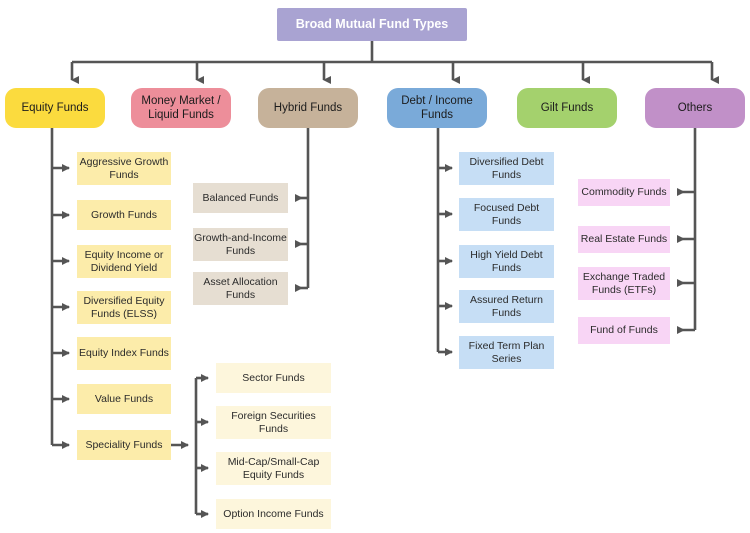 The height and width of the screenshot is (533, 750). What do you see at coordinates (124, 353) in the screenshot?
I see `leaf-node-equity-index-funds: Equity Index Funds` at bounding box center [124, 353].